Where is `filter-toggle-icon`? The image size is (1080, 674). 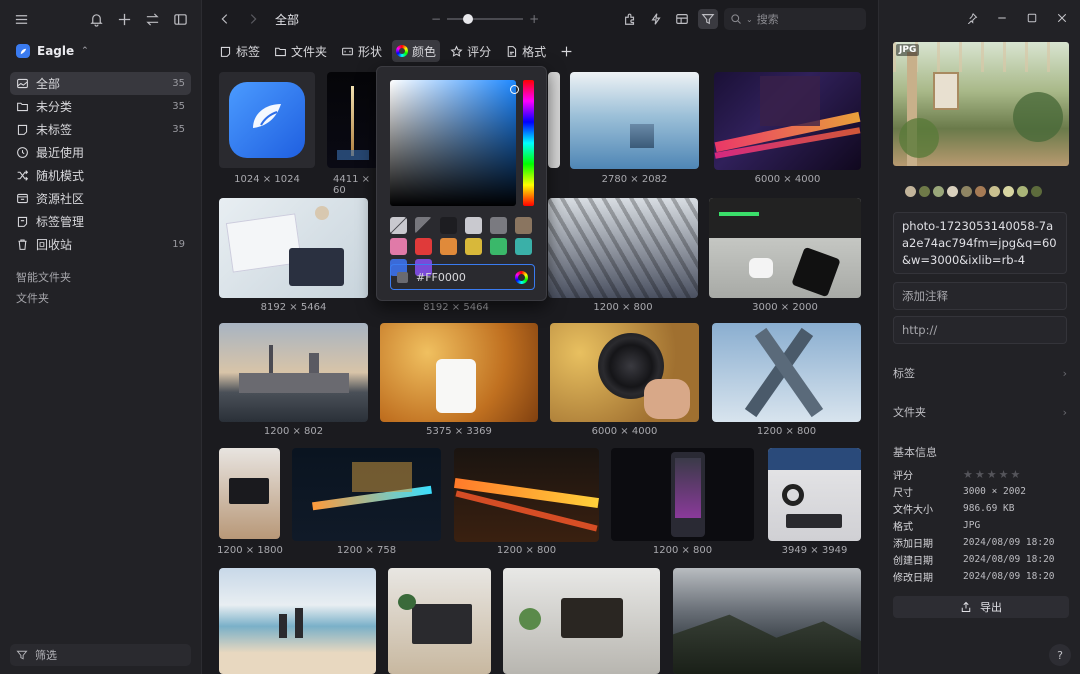
filter-toggle-icon is located at coordinates (708, 19).